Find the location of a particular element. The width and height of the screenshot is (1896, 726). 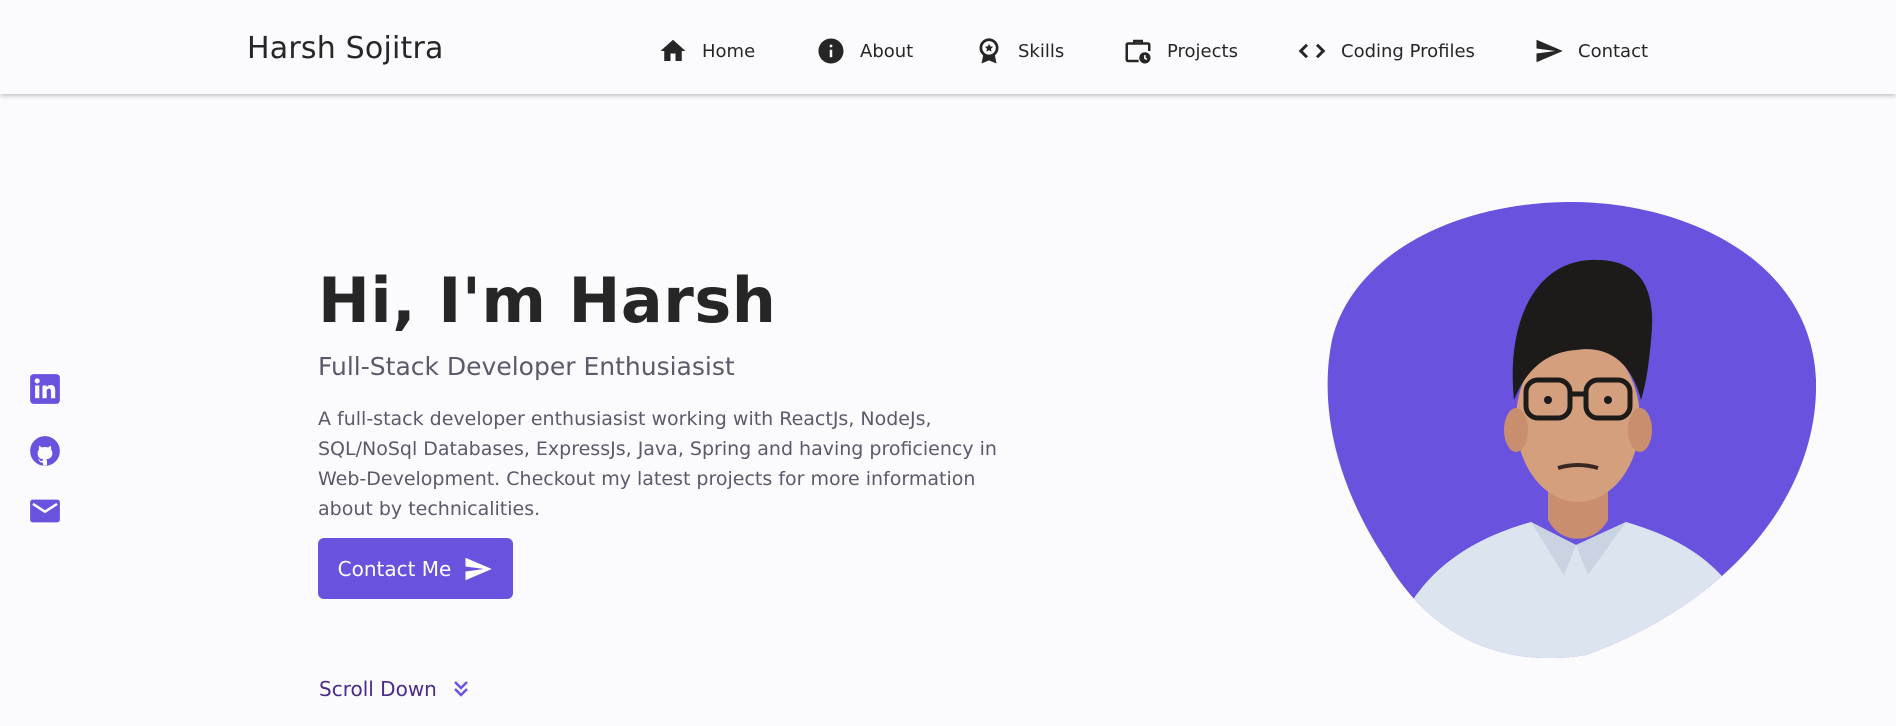

social-link-linkedin is located at coordinates (45, 389).